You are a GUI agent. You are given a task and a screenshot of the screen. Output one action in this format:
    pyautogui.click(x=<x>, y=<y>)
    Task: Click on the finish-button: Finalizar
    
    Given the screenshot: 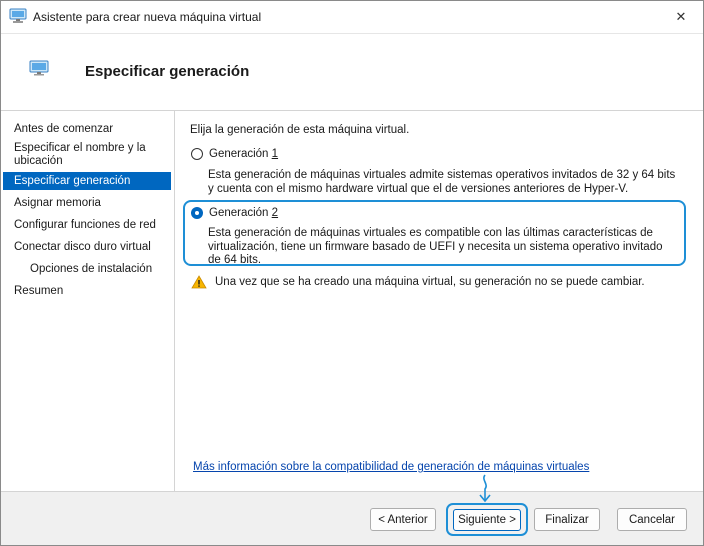 What is the action you would take?
    pyautogui.click(x=567, y=519)
    